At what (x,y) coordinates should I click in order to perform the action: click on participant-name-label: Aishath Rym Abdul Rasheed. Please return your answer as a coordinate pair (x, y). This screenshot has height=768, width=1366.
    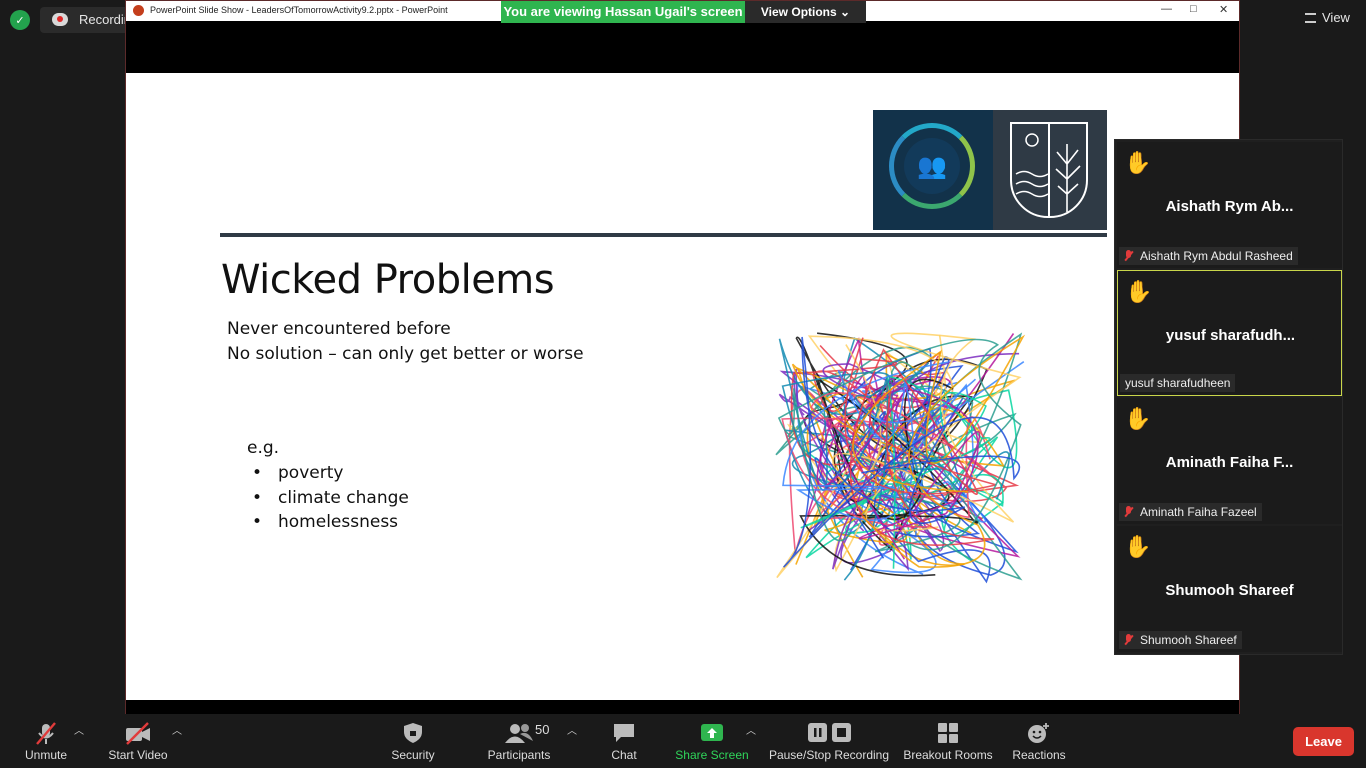
    Looking at the image, I should click on (1208, 256).